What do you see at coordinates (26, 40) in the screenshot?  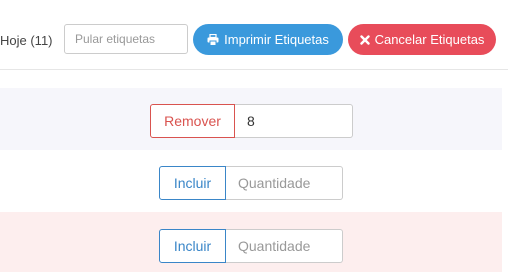 I see `today-count-label: Hoje (11)` at bounding box center [26, 40].